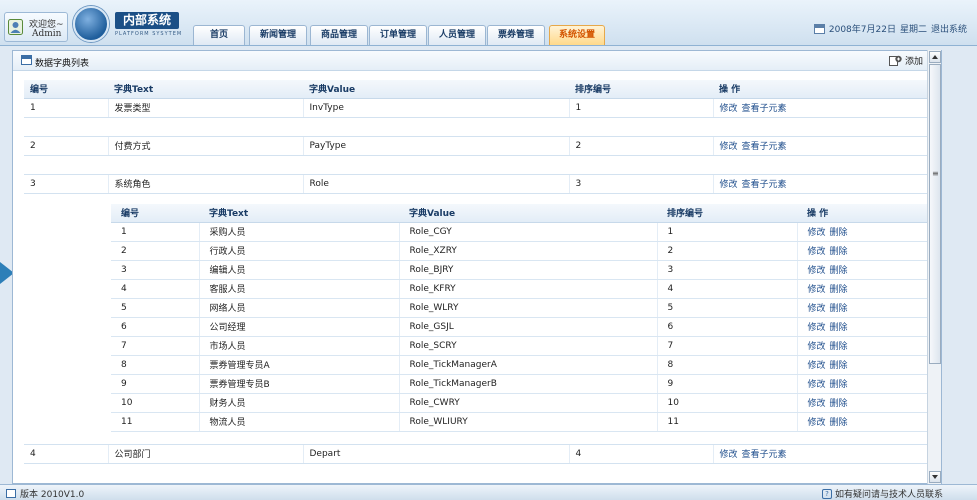 This screenshot has height=500, width=977. Describe the element at coordinates (935, 57) in the screenshot. I see `scroll-up-arrow-icon` at that location.